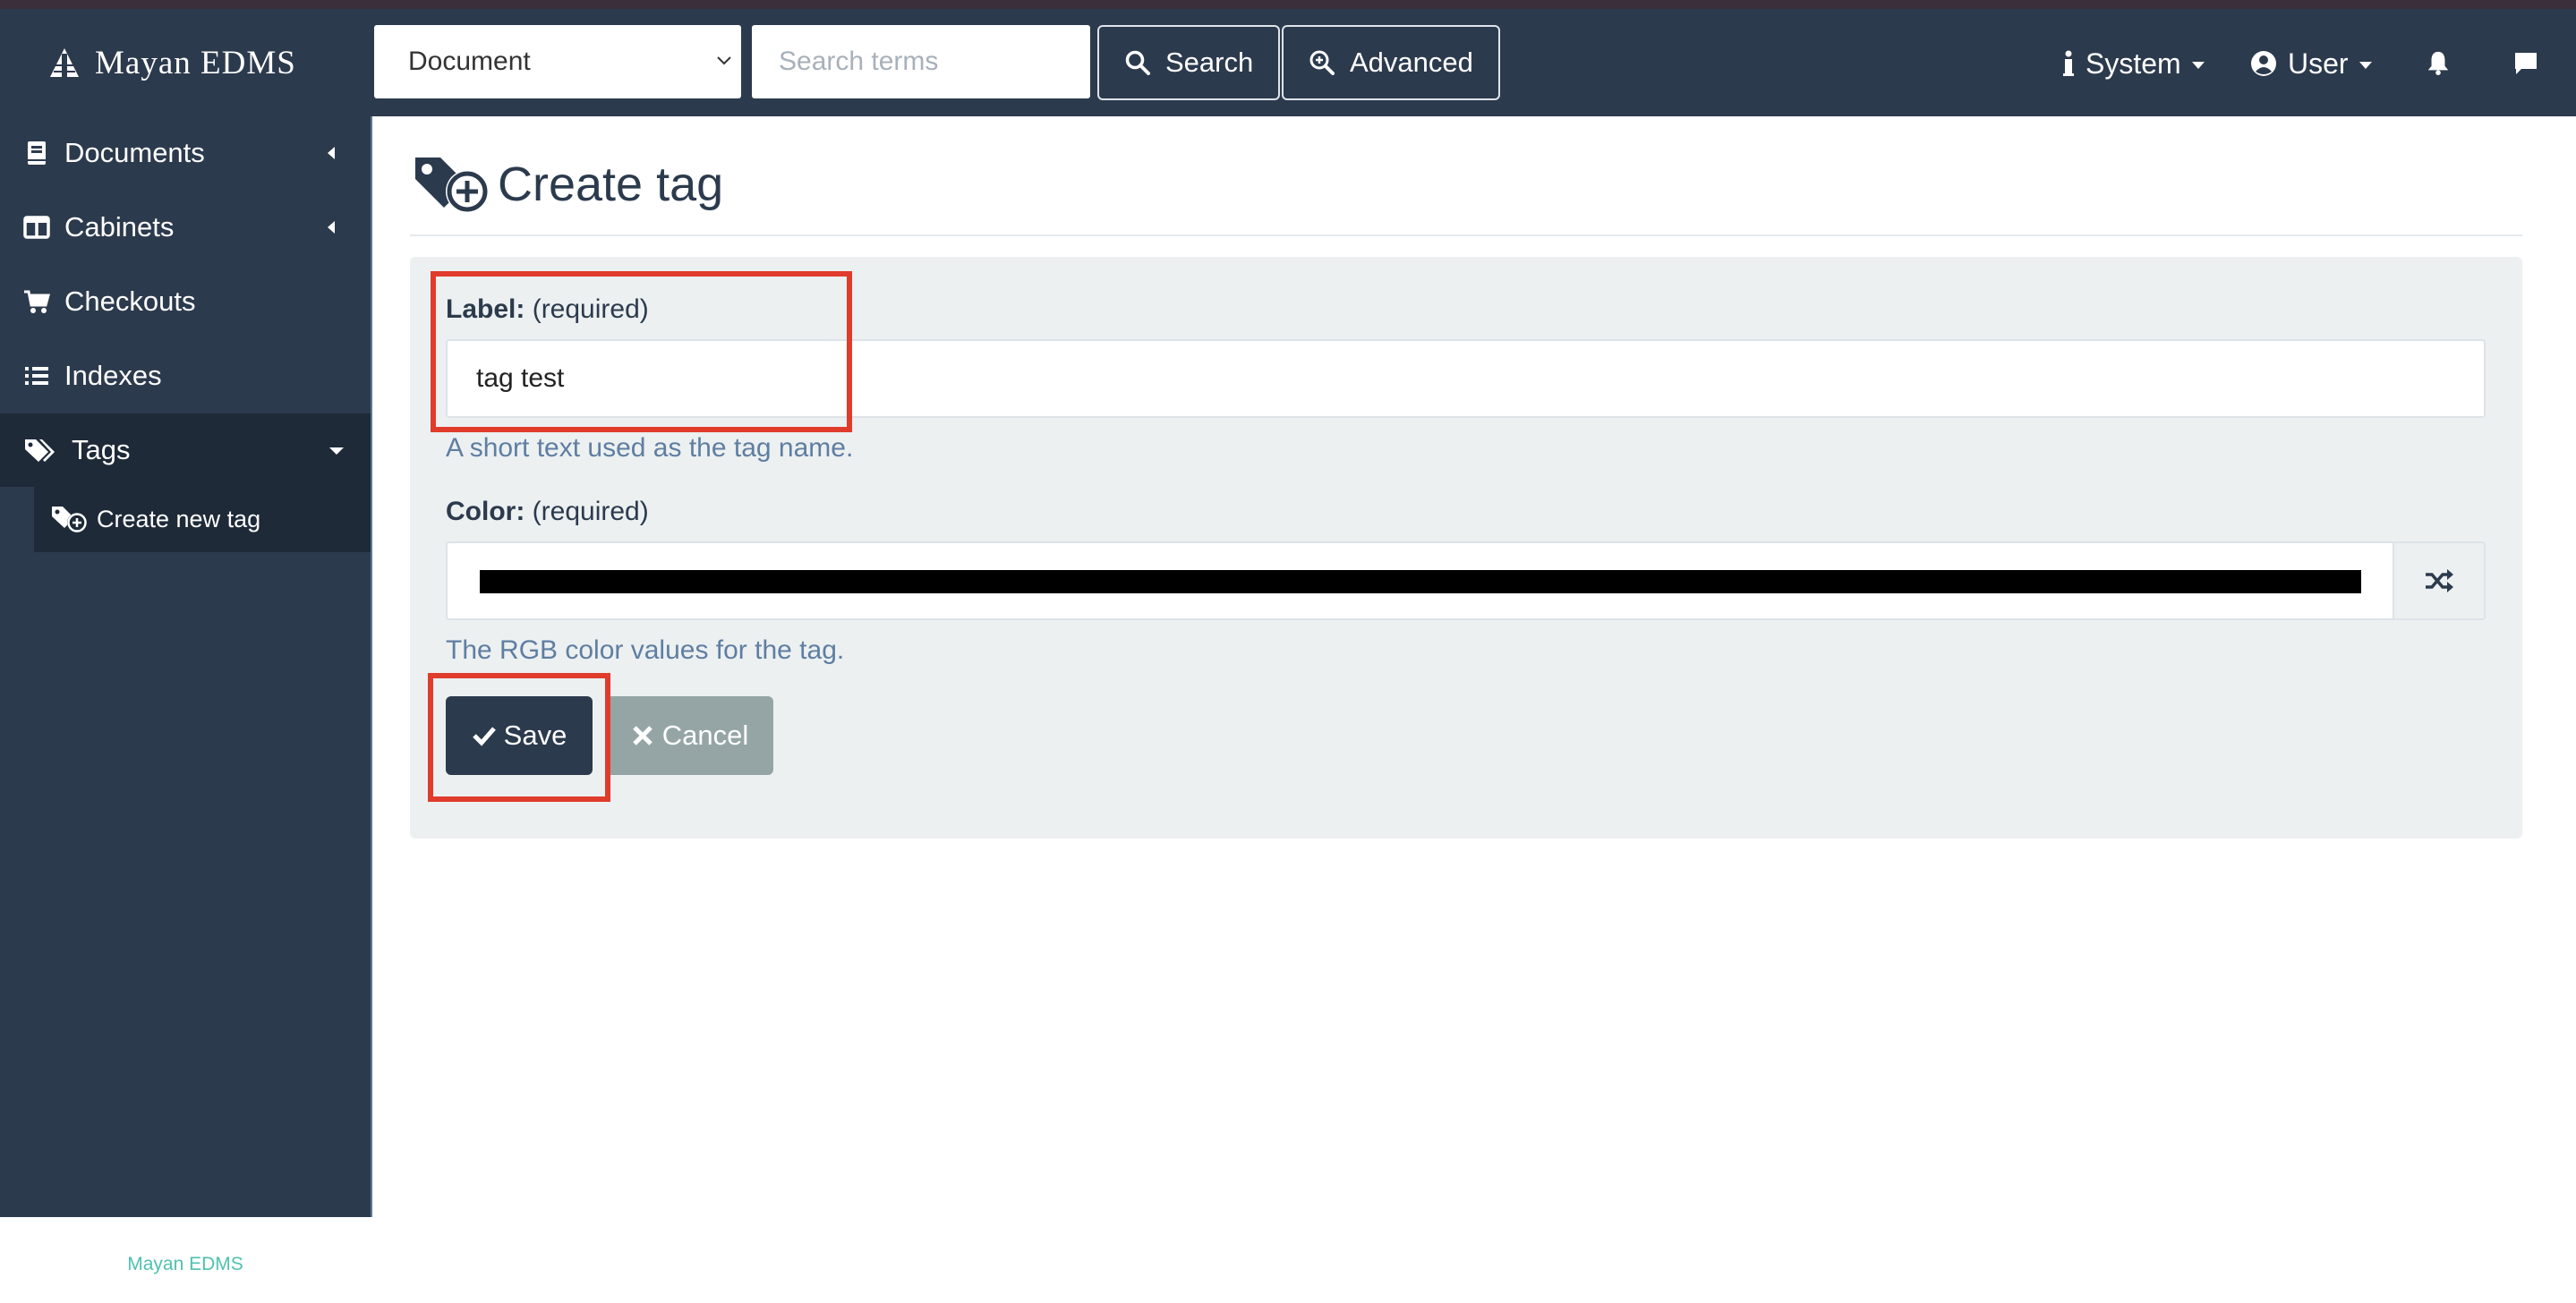 Image resolution: width=2576 pixels, height=1303 pixels. Describe the element at coordinates (611, 184) in the screenshot. I see `page-title-text: Create tag` at that location.